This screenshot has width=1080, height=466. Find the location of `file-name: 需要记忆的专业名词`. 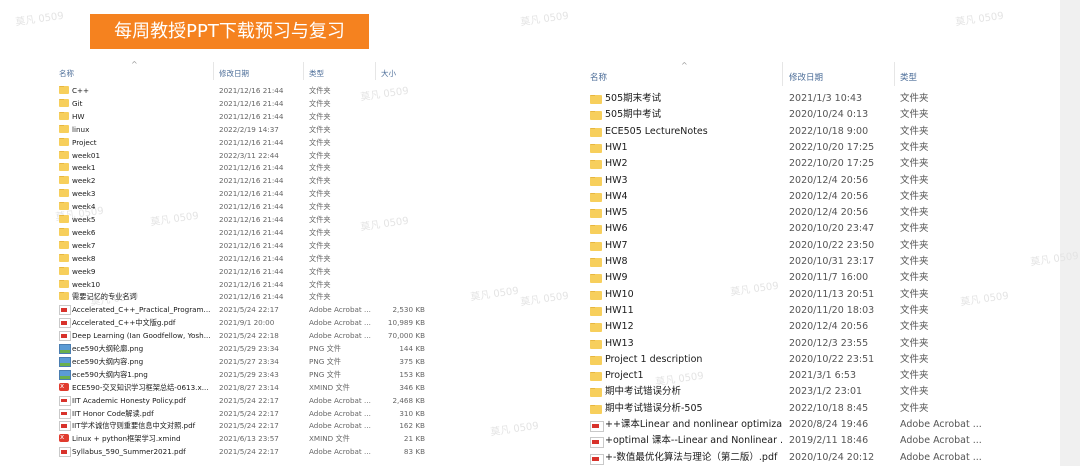

file-name: 需要记忆的专业名词 is located at coordinates (104, 297).